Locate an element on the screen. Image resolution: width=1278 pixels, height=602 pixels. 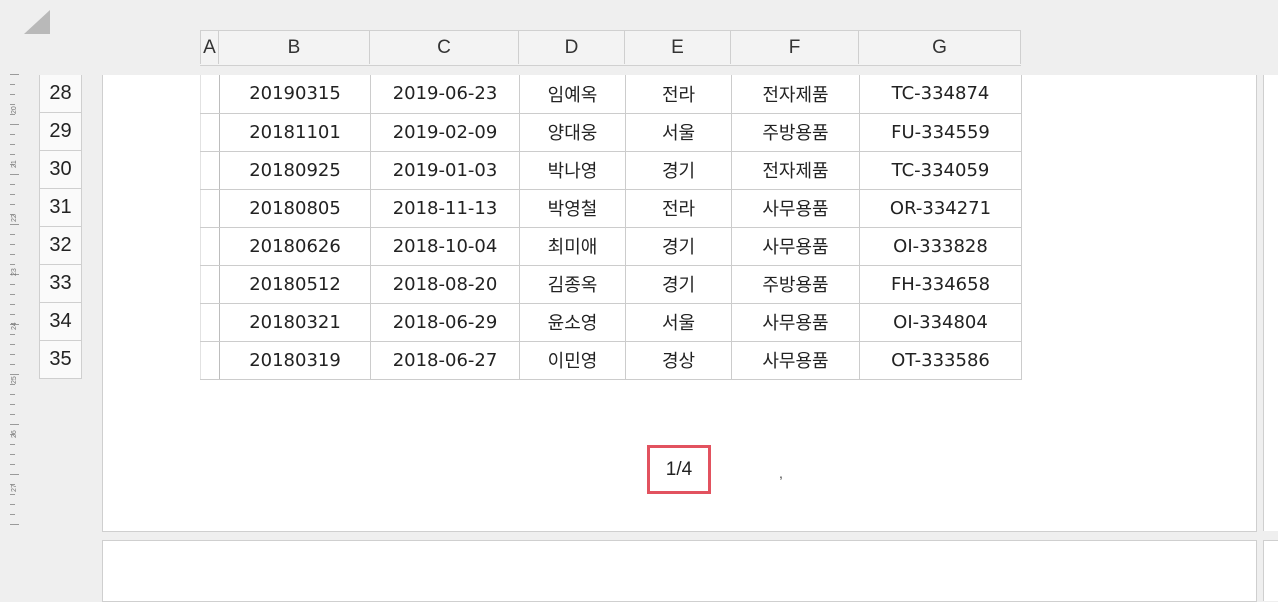
cell-b: 20180626 is located at coordinates (295, 246).